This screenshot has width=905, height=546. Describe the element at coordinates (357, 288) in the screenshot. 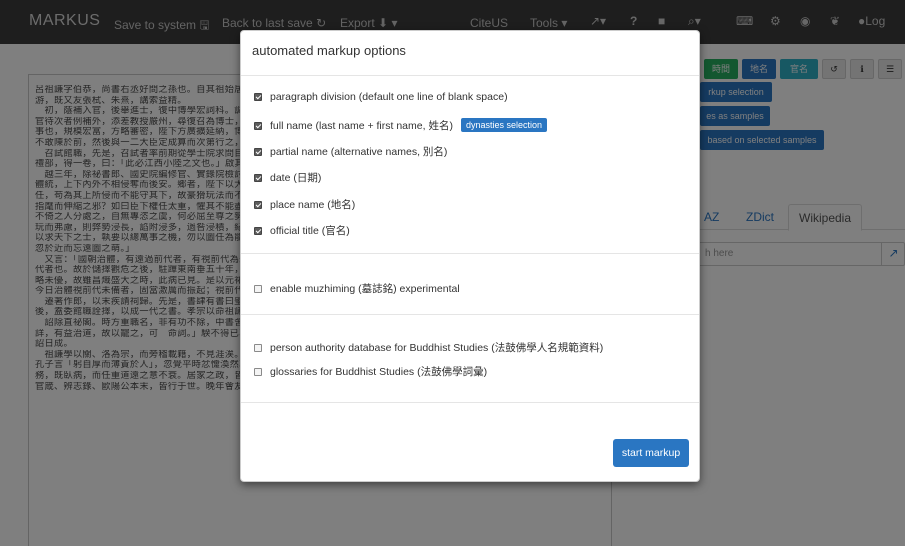

I see `option-muzhiming: enable muzhiming (墓誌銘) experimental` at that location.